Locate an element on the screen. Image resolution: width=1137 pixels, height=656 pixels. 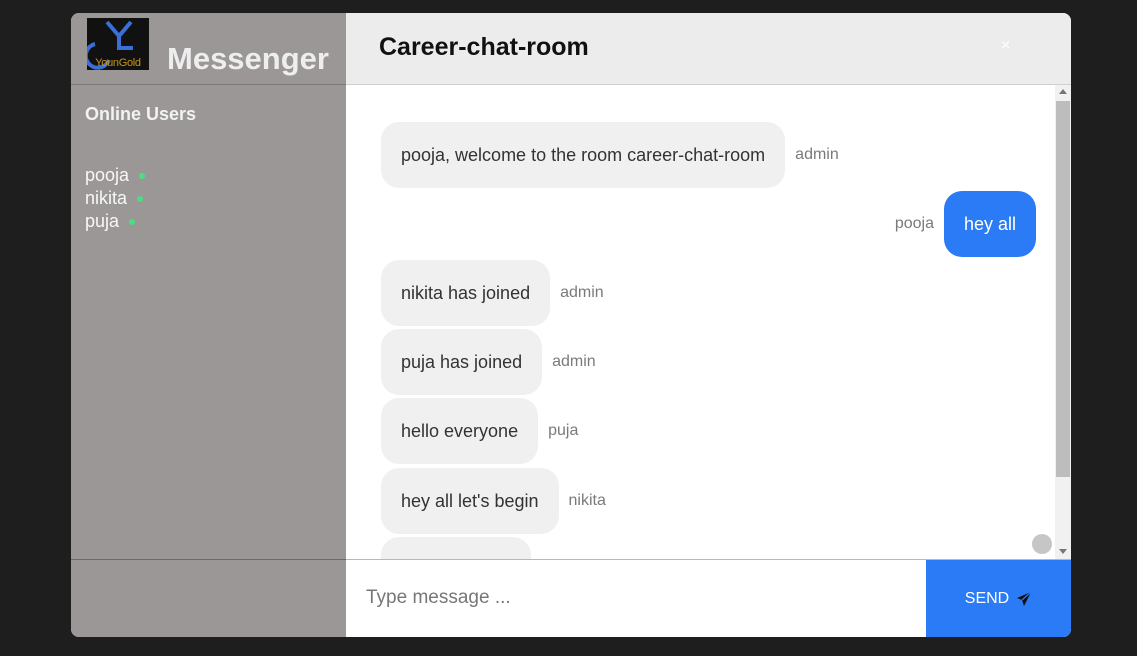
scrollbar-thumb is located at coordinates (1063, 289).